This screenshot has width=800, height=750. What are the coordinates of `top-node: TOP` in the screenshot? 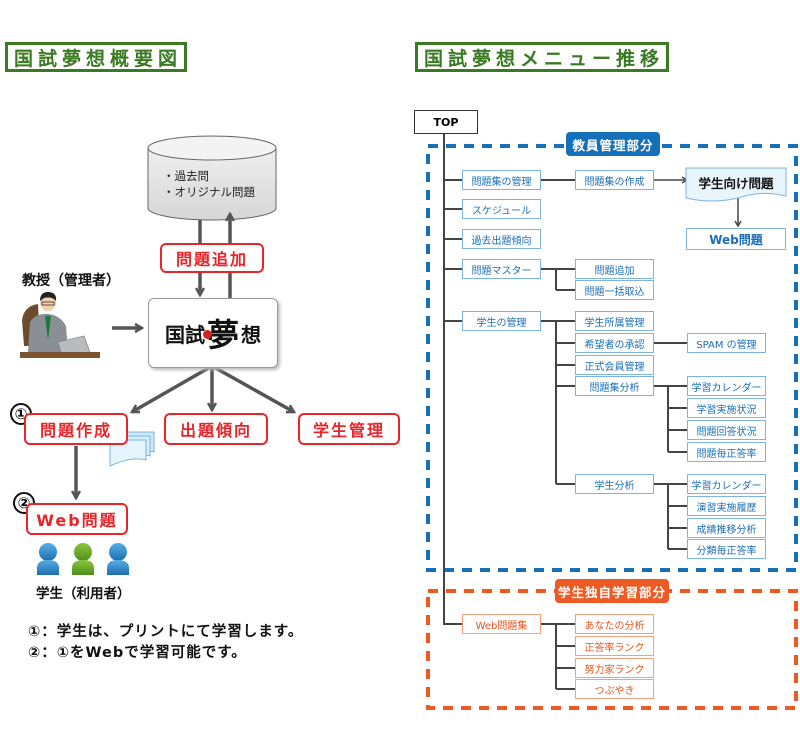 It's located at (446, 122).